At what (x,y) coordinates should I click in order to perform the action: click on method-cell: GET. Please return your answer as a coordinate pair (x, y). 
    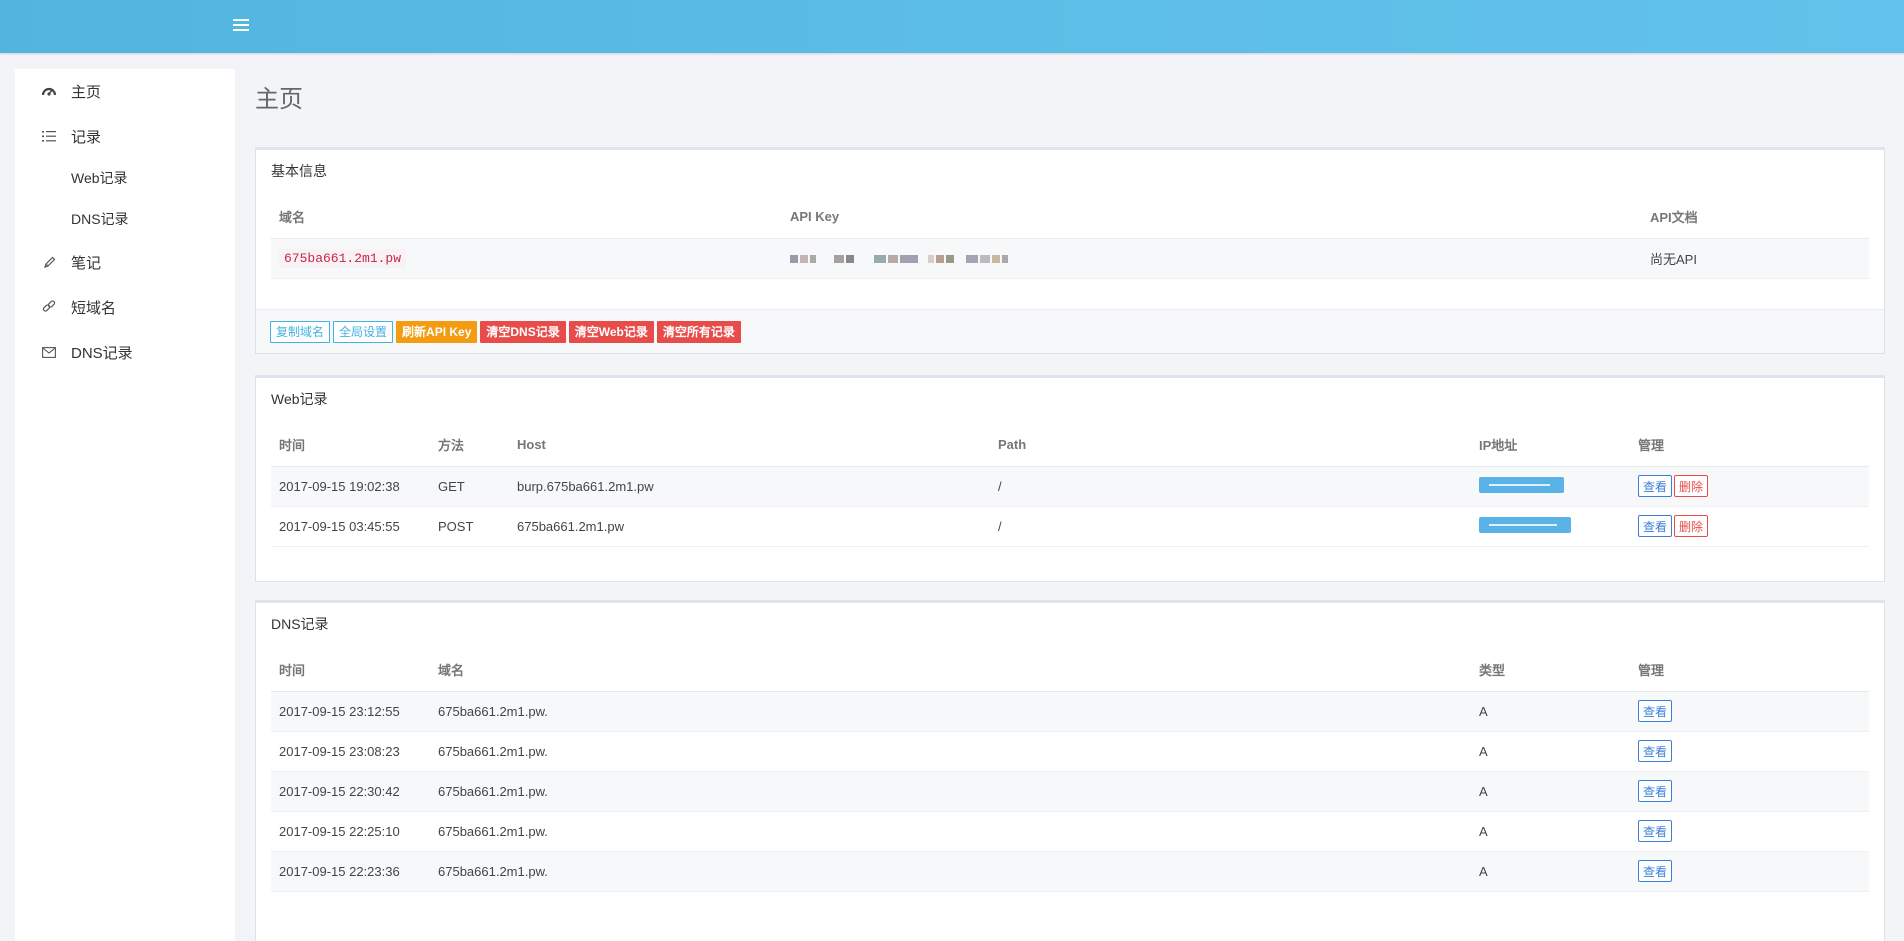
    Looking at the image, I should click on (469, 486).